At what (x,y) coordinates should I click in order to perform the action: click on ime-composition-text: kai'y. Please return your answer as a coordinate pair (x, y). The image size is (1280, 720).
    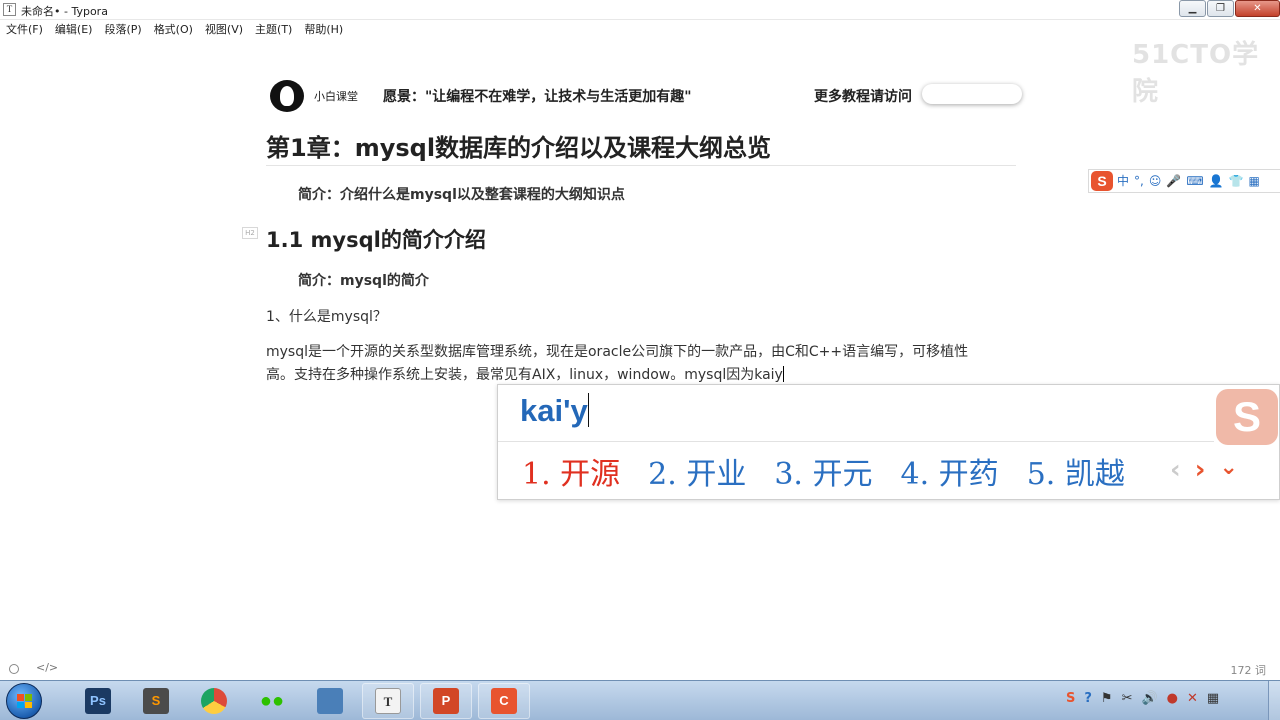
    Looking at the image, I should click on (554, 410).